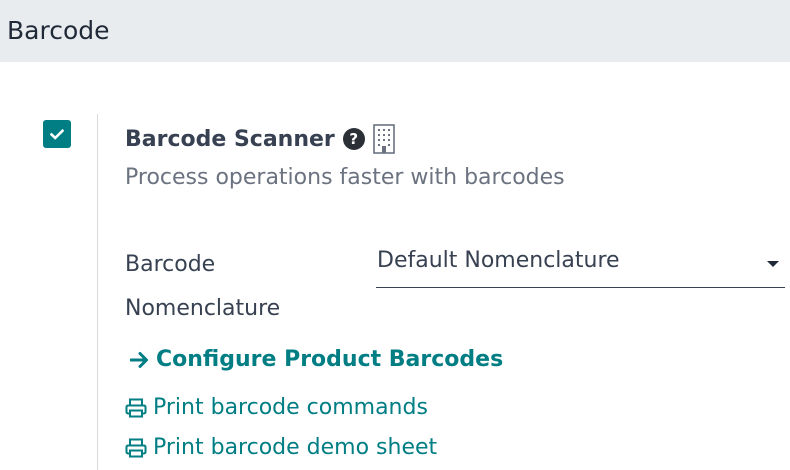 Image resolution: width=790 pixels, height=470 pixels. I want to click on setting-divider, so click(97, 292).